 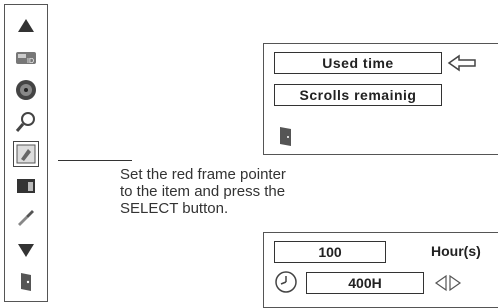 I want to click on pointer-arrow-icon, so click(x=461, y=63).